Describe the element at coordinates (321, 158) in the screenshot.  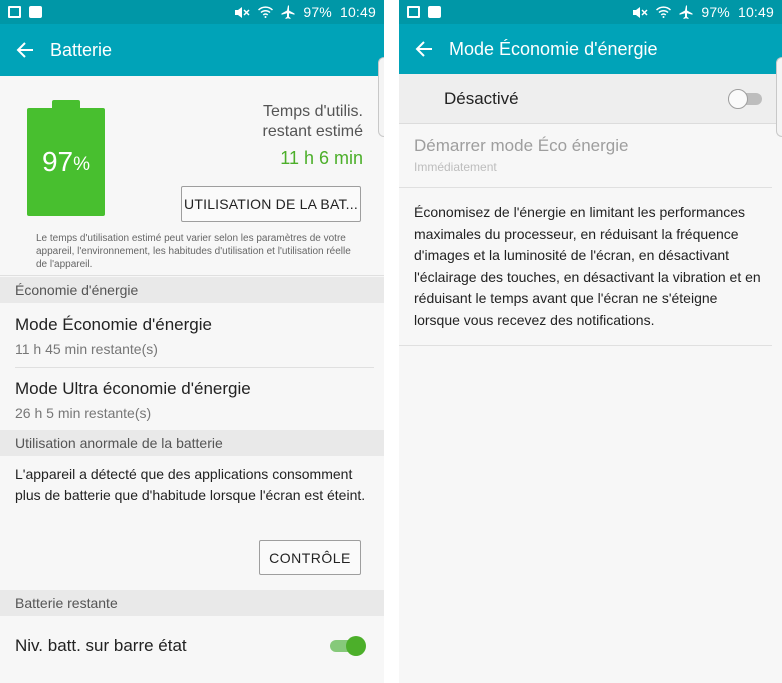
I see `remaining-time-value: 11 h 6 min` at that location.